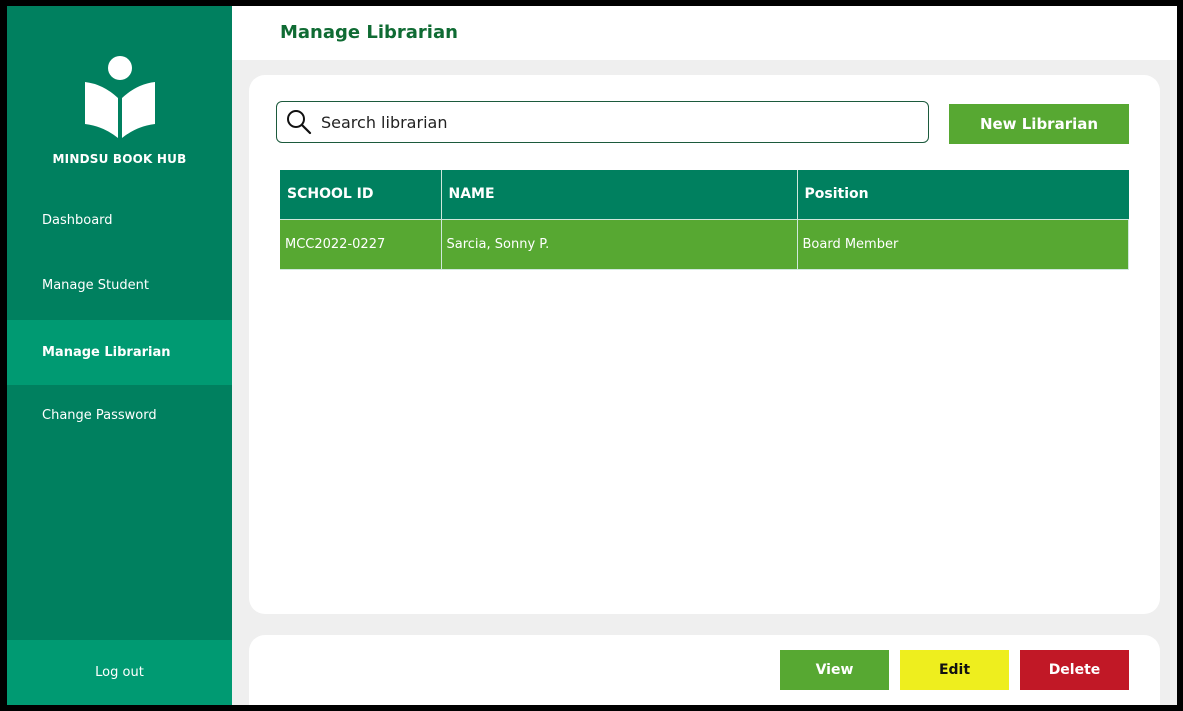 Image resolution: width=1183 pixels, height=711 pixels. What do you see at coordinates (619, 244) in the screenshot?
I see `cell-name: Sarcia, Sonny P.` at bounding box center [619, 244].